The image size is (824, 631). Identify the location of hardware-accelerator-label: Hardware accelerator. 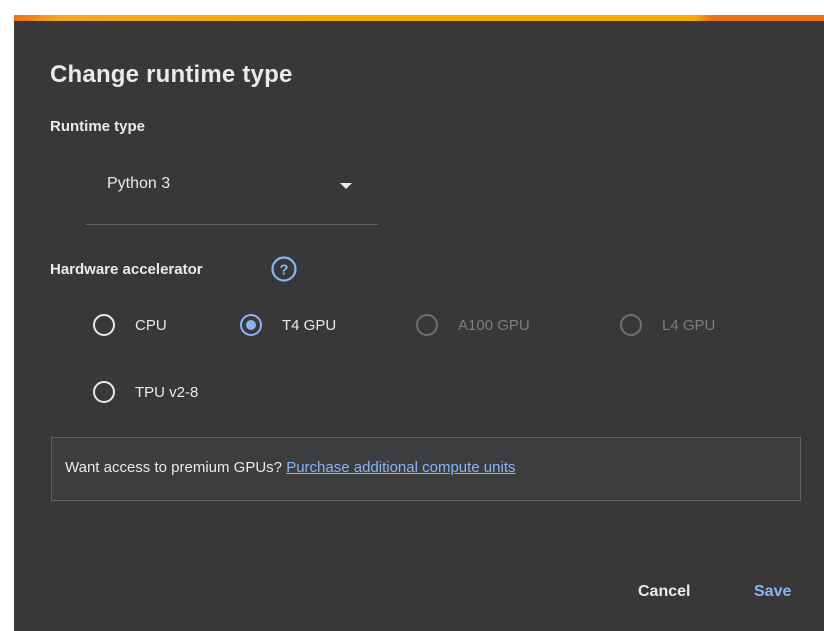
(126, 269).